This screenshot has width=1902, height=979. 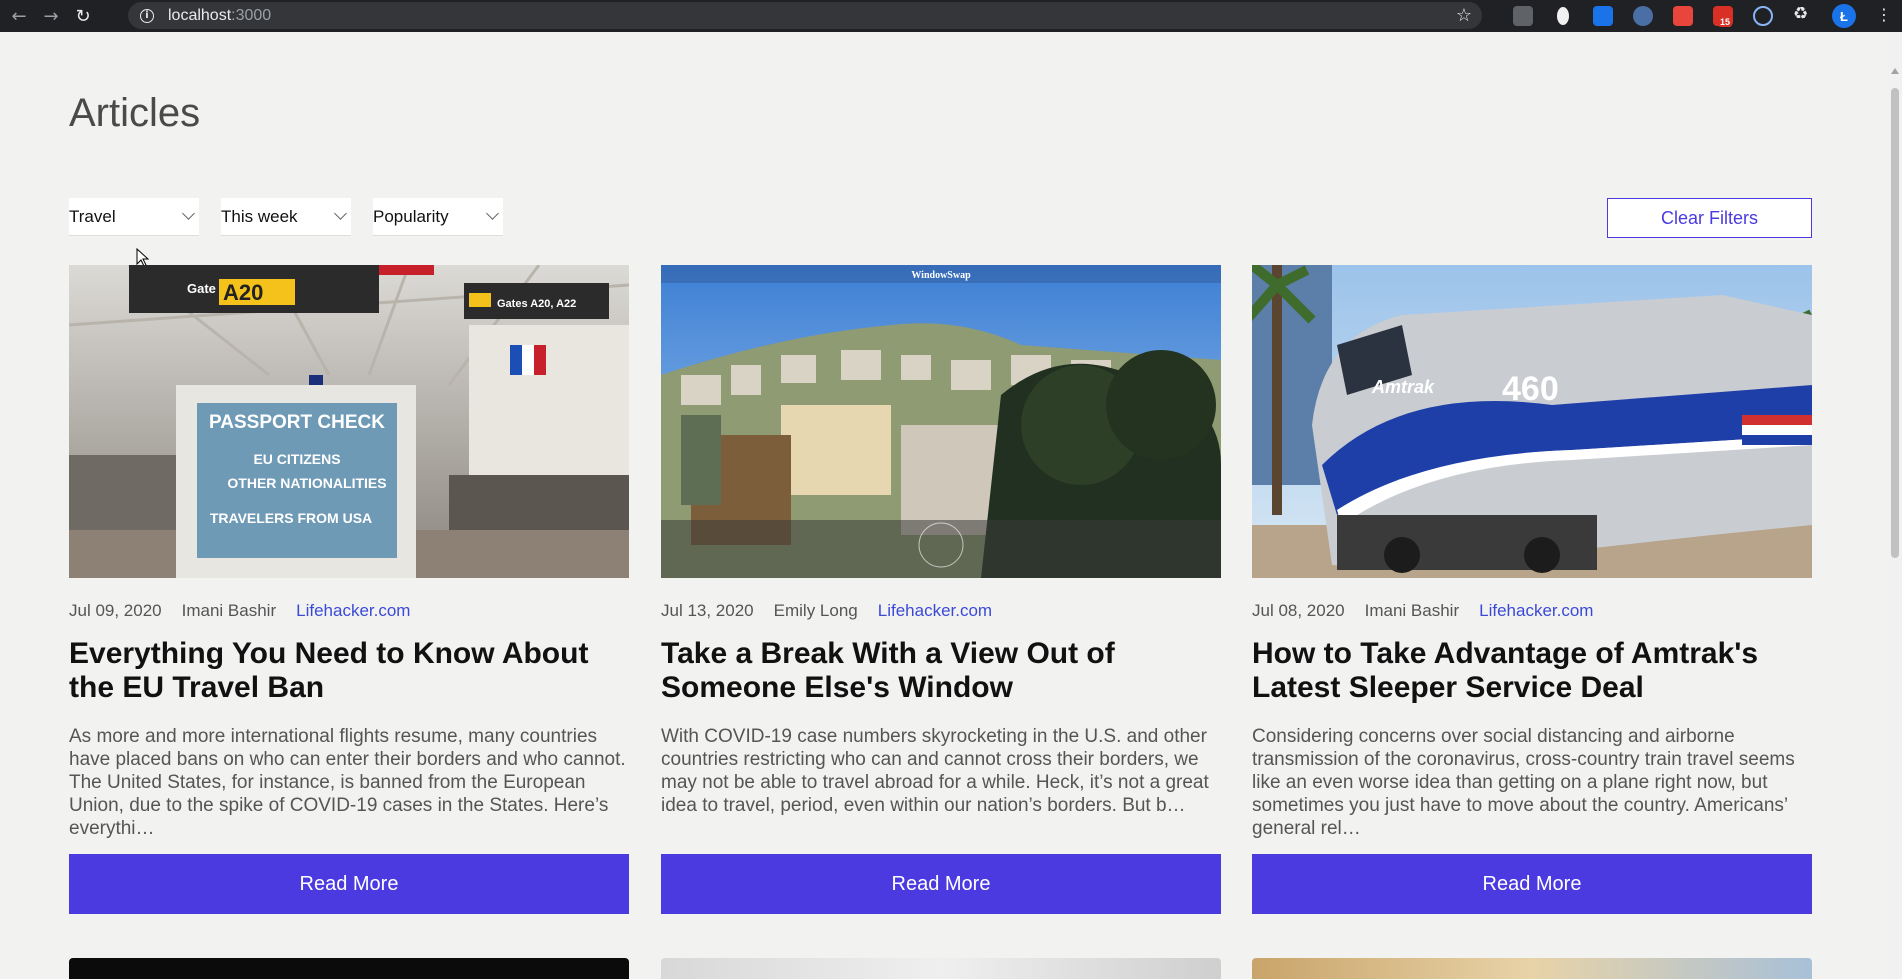 I want to click on period-select-value: This week, so click(x=259, y=216).